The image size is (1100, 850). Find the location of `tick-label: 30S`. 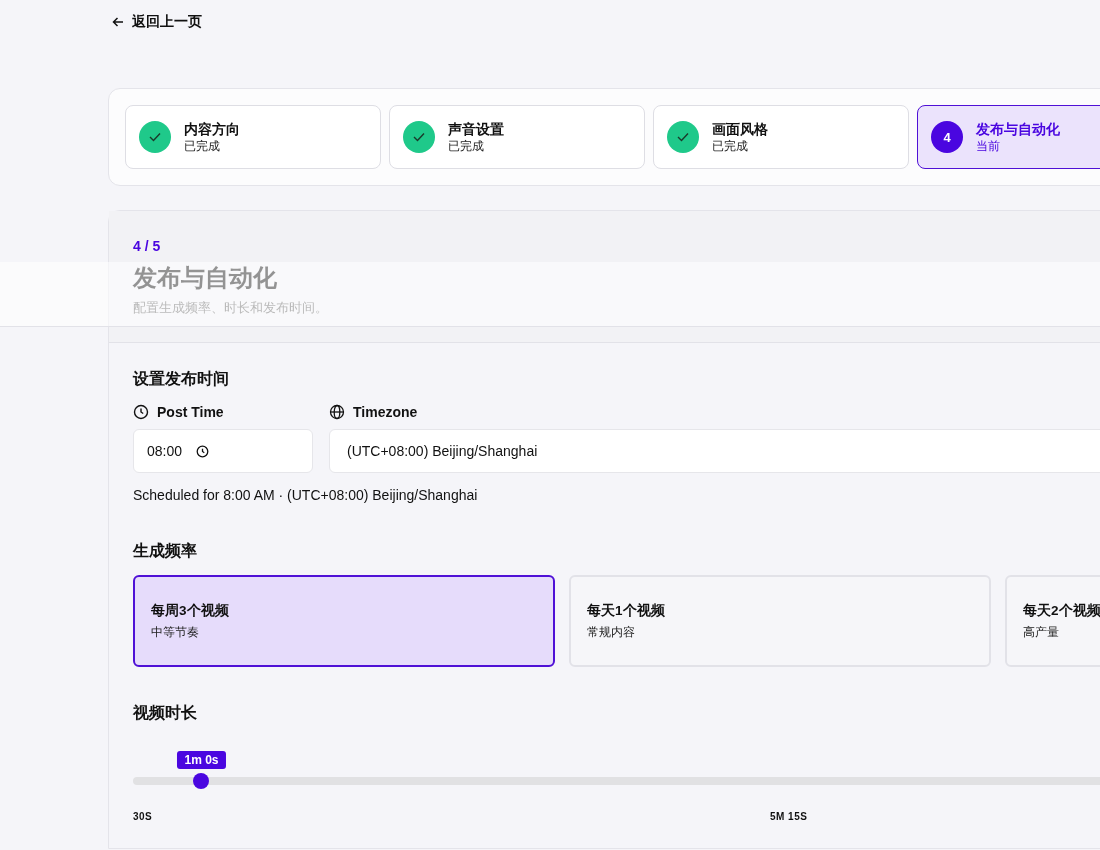

tick-label: 30S is located at coordinates (143, 816).